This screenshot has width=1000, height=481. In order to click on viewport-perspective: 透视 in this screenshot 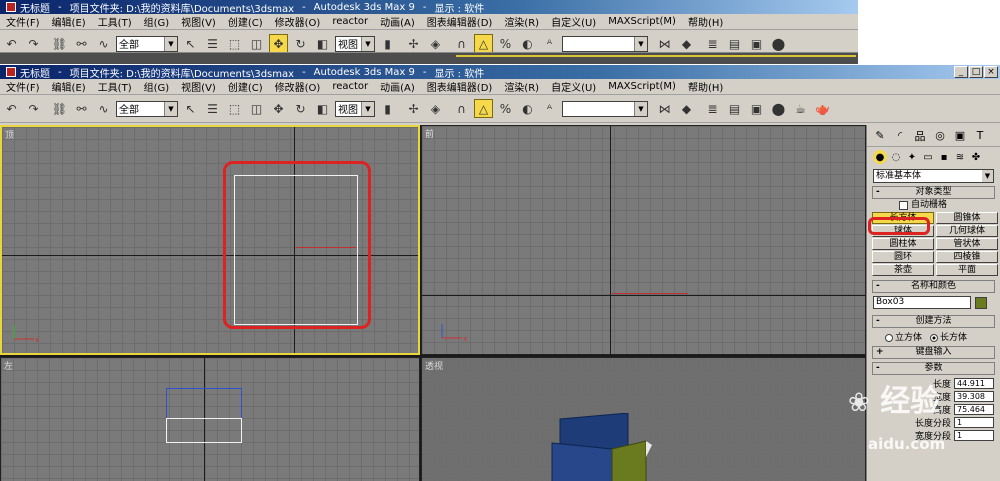, I will do `click(643, 419)`.